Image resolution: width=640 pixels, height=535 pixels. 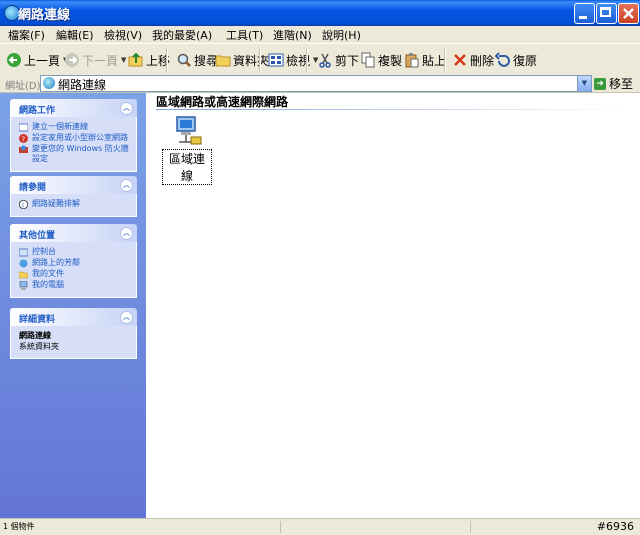 I want to click on network-tasks-header: 網路工作 ︽, so click(x=73, y=108).